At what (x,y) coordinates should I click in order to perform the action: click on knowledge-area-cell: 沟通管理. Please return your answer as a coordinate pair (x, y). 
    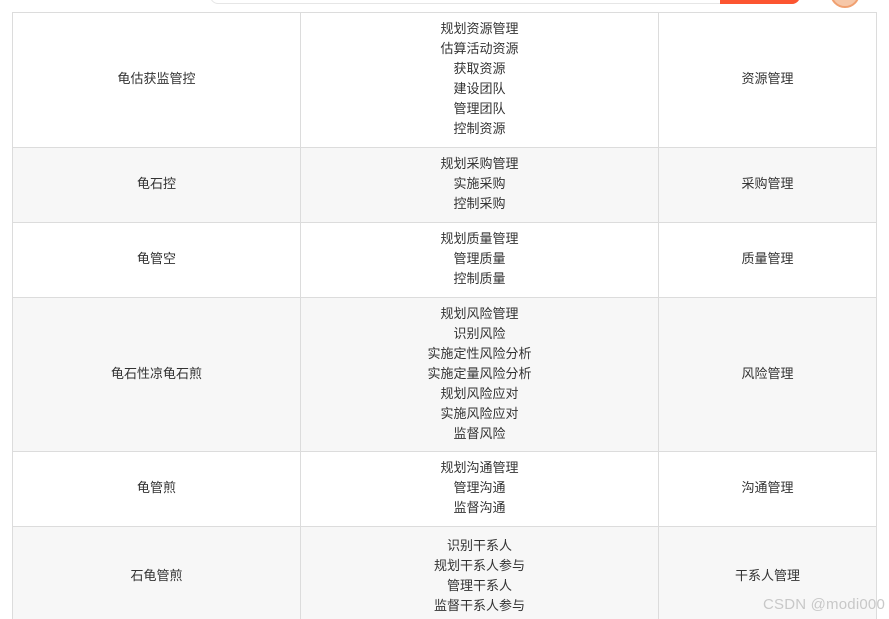
    Looking at the image, I should click on (767, 489).